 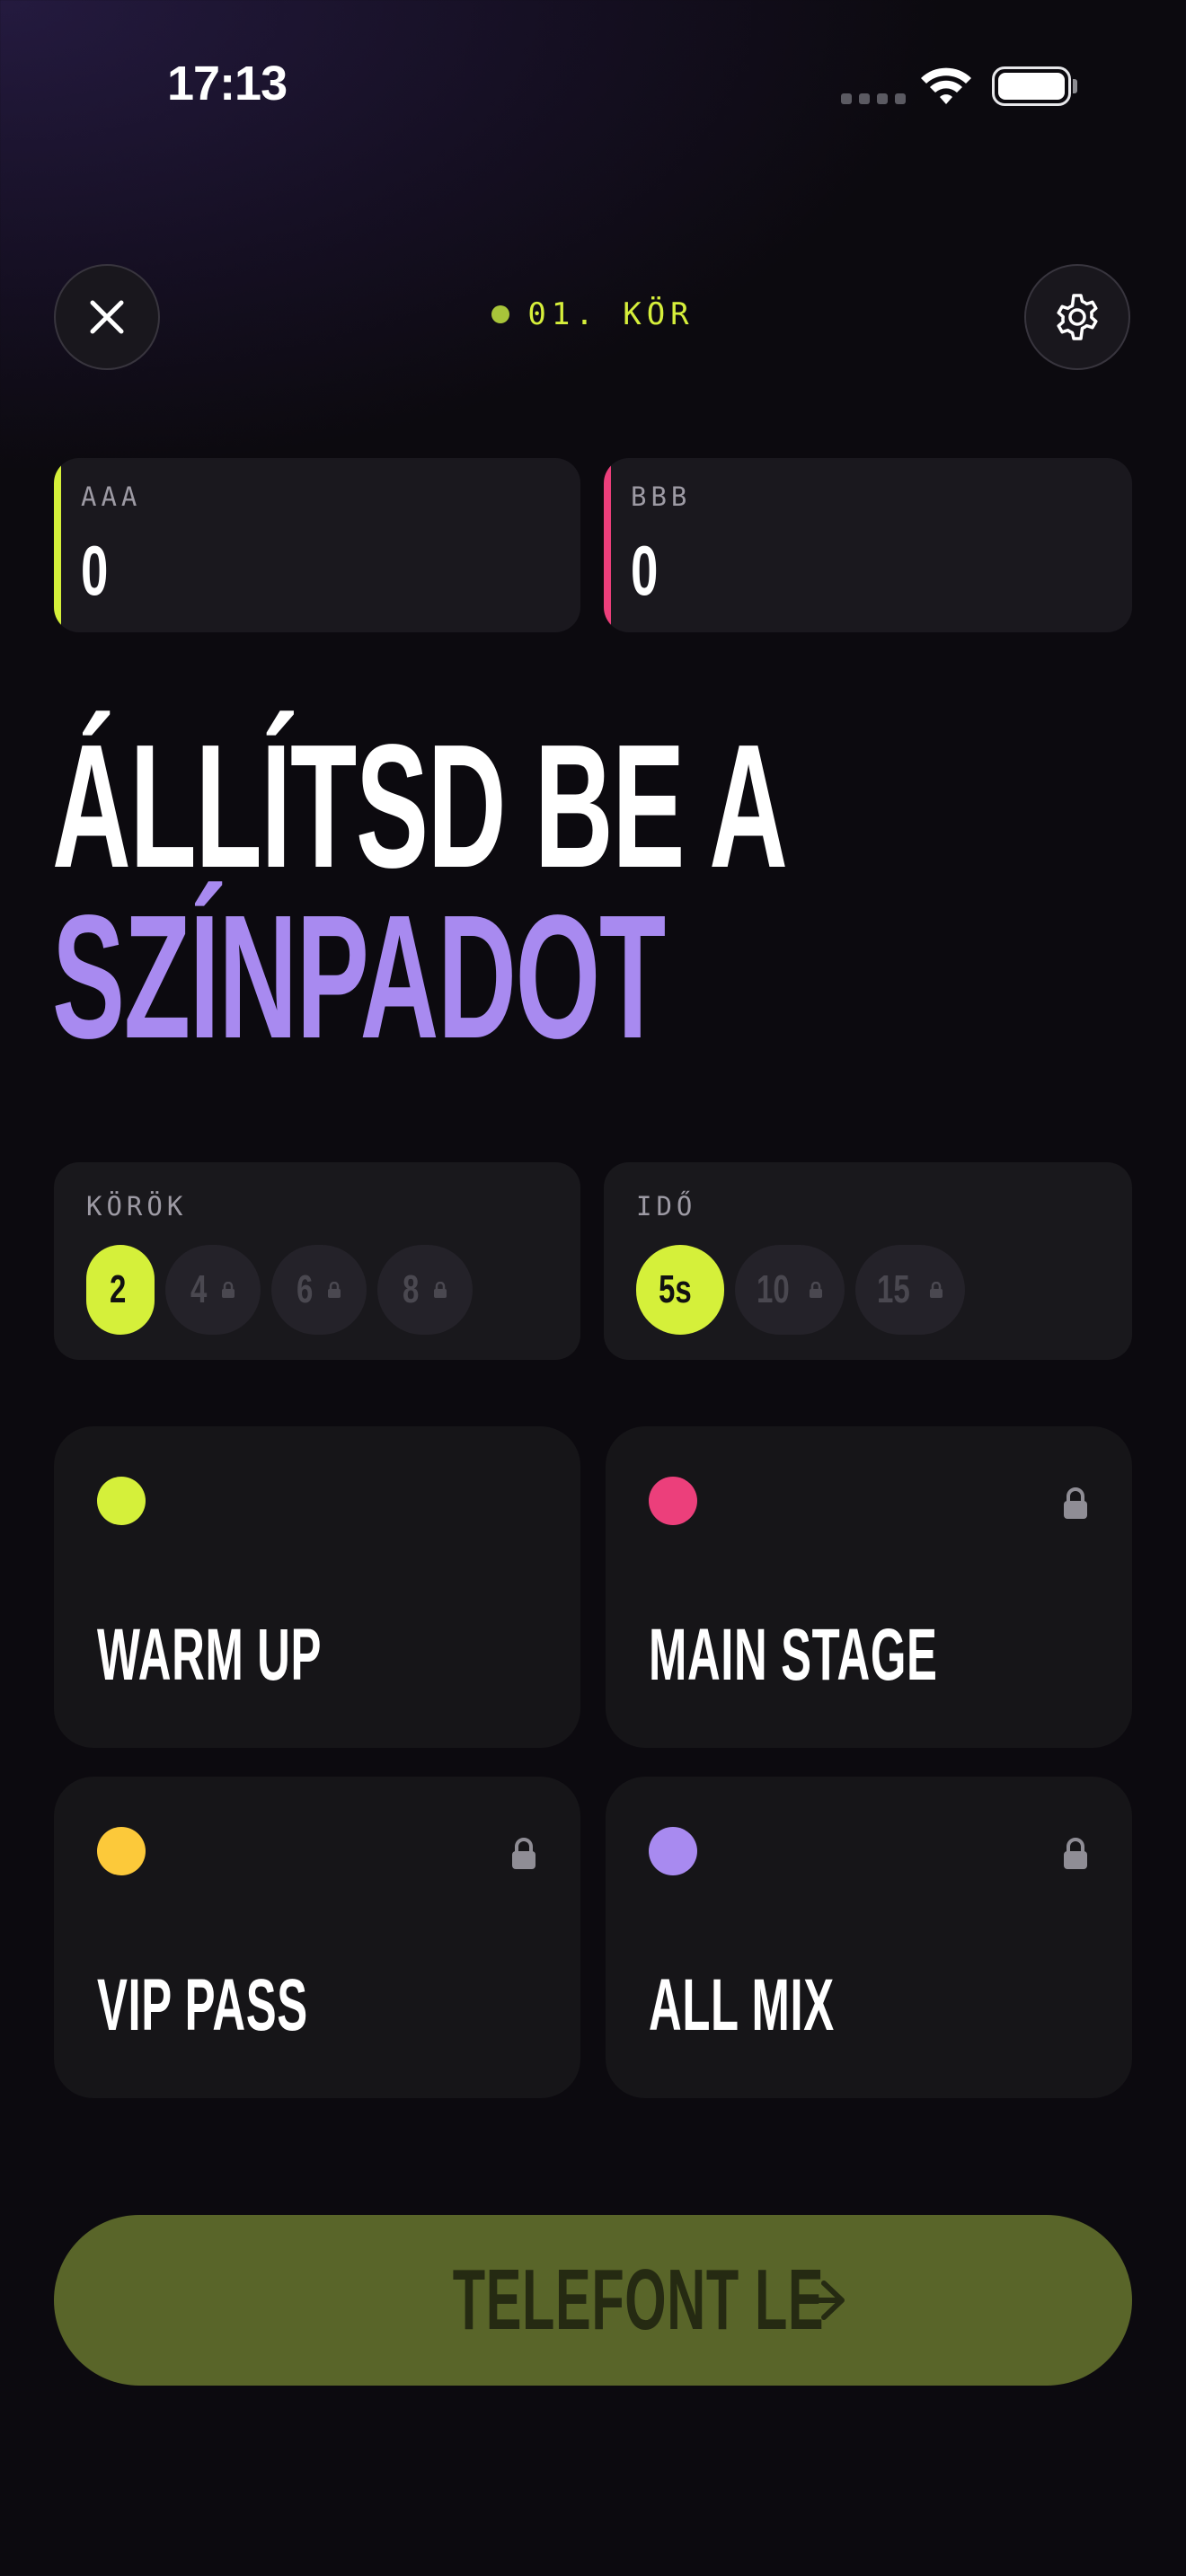 What do you see at coordinates (661, 496) in the screenshot?
I see `team-b-name: BBB` at bounding box center [661, 496].